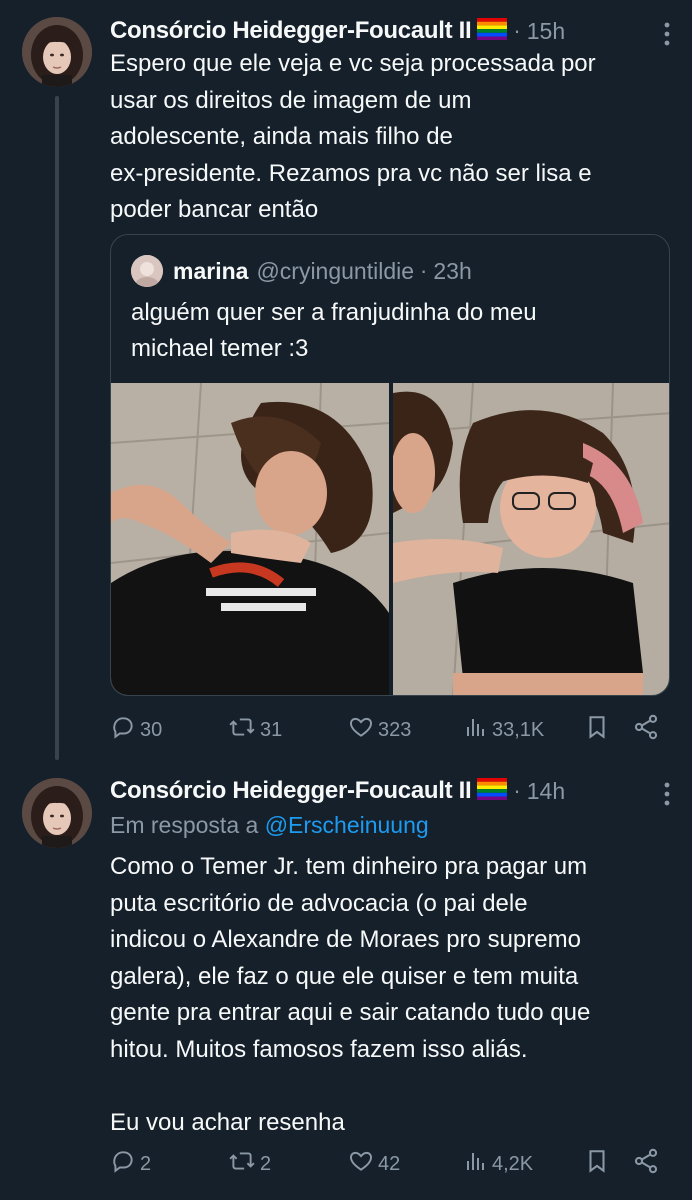  What do you see at coordinates (147, 271) in the screenshot?
I see `quote-avatar` at bounding box center [147, 271].